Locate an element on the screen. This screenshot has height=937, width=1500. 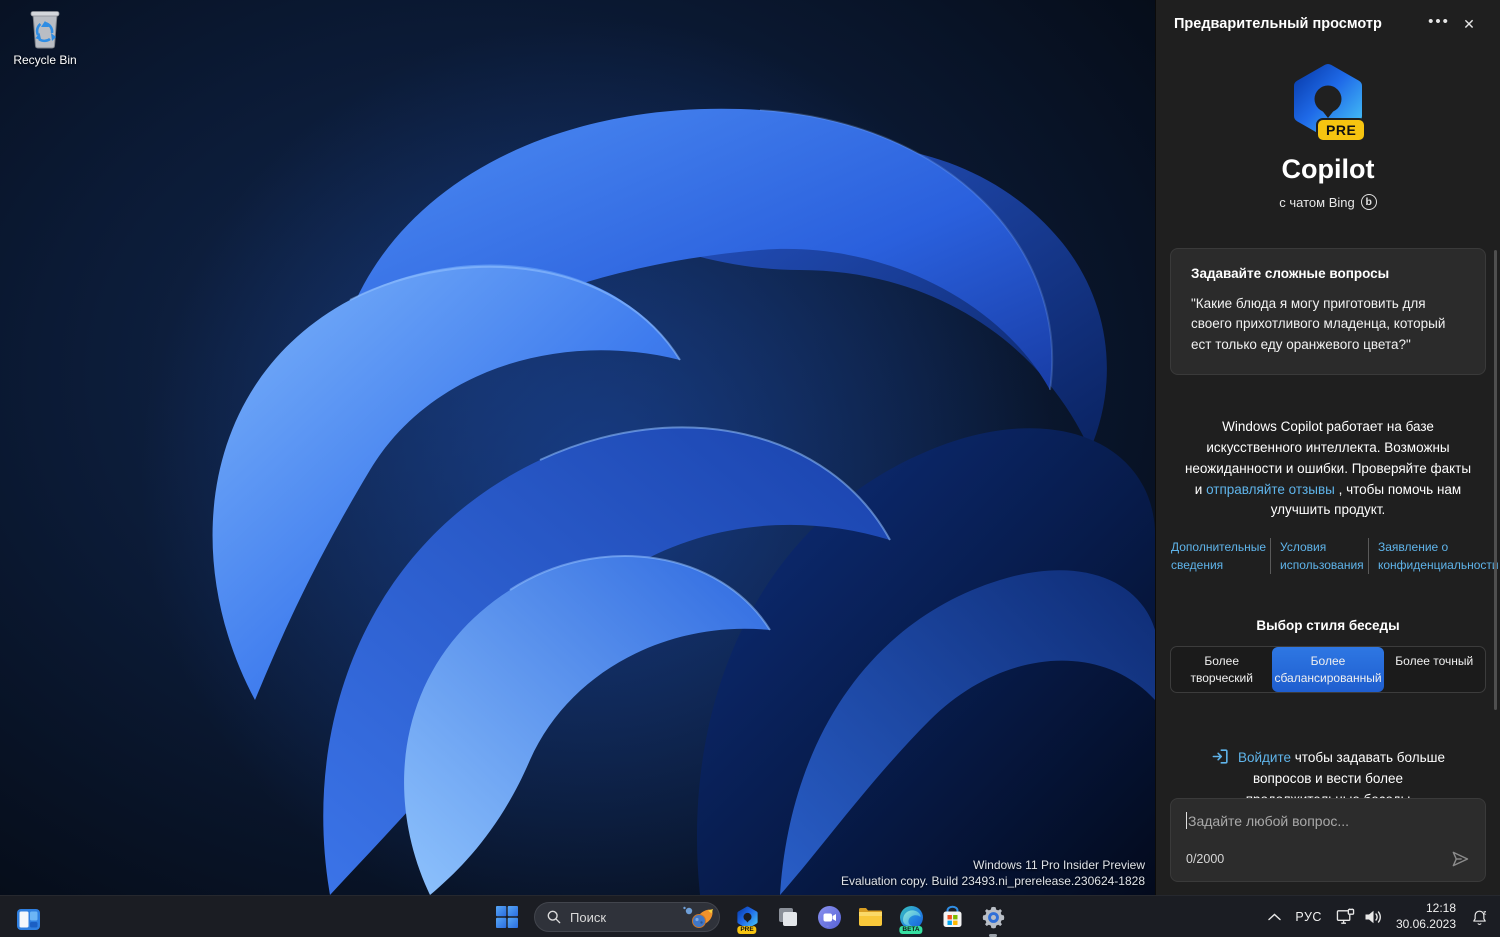
chevron-up-icon is located at coordinates (1275, 917).